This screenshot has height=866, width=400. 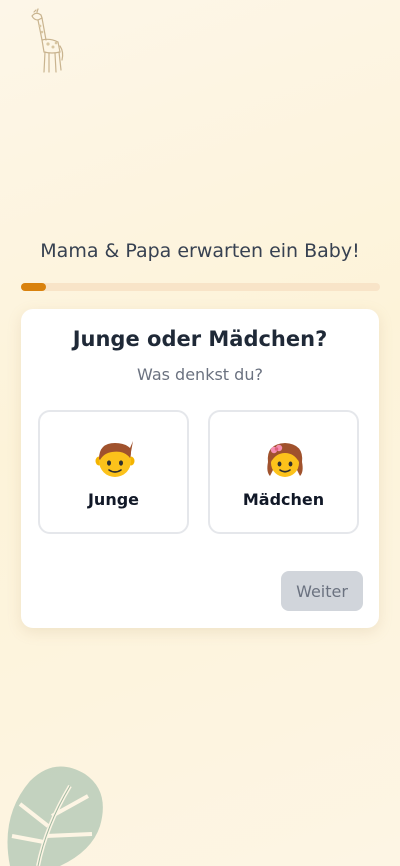 What do you see at coordinates (200, 287) in the screenshot?
I see `progress-bar` at bounding box center [200, 287].